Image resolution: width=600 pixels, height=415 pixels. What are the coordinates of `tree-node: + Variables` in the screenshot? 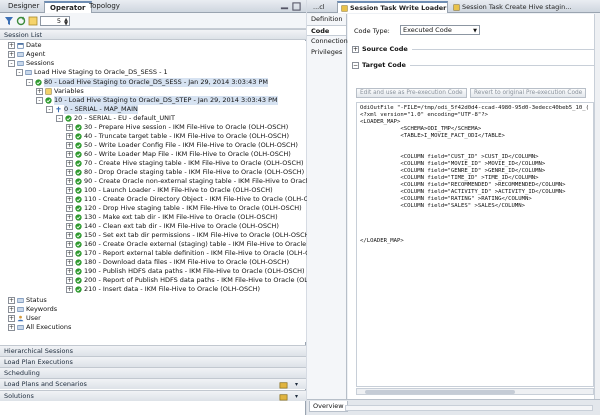 It's located at (60, 91).